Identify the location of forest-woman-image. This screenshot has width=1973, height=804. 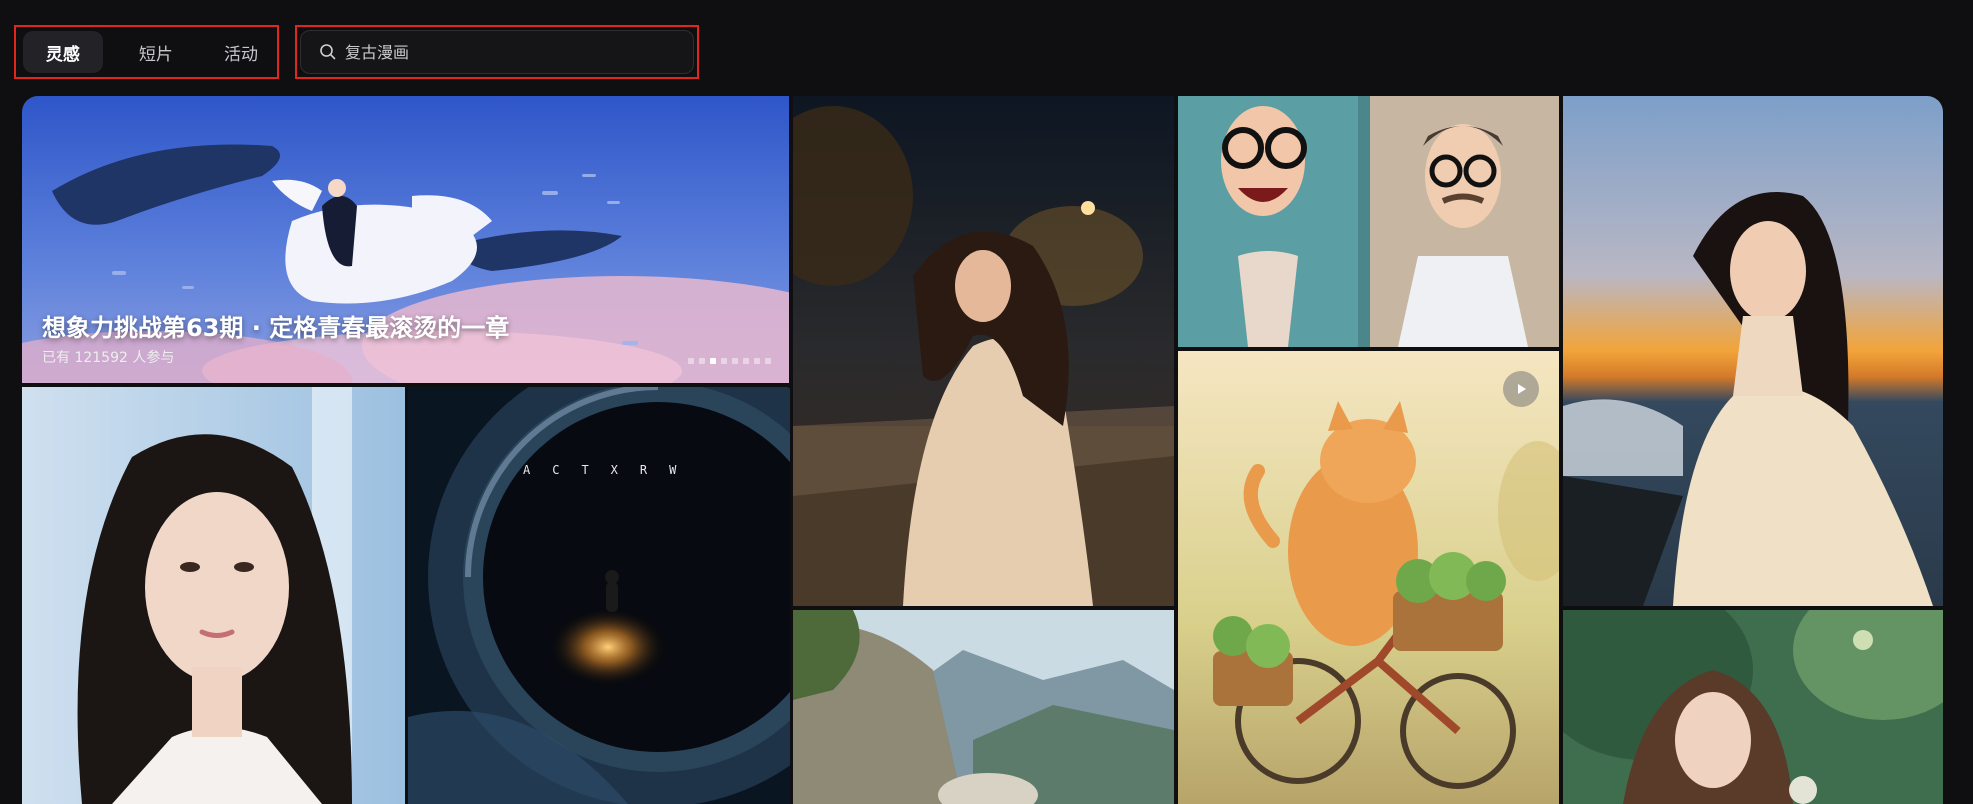
(1753, 707).